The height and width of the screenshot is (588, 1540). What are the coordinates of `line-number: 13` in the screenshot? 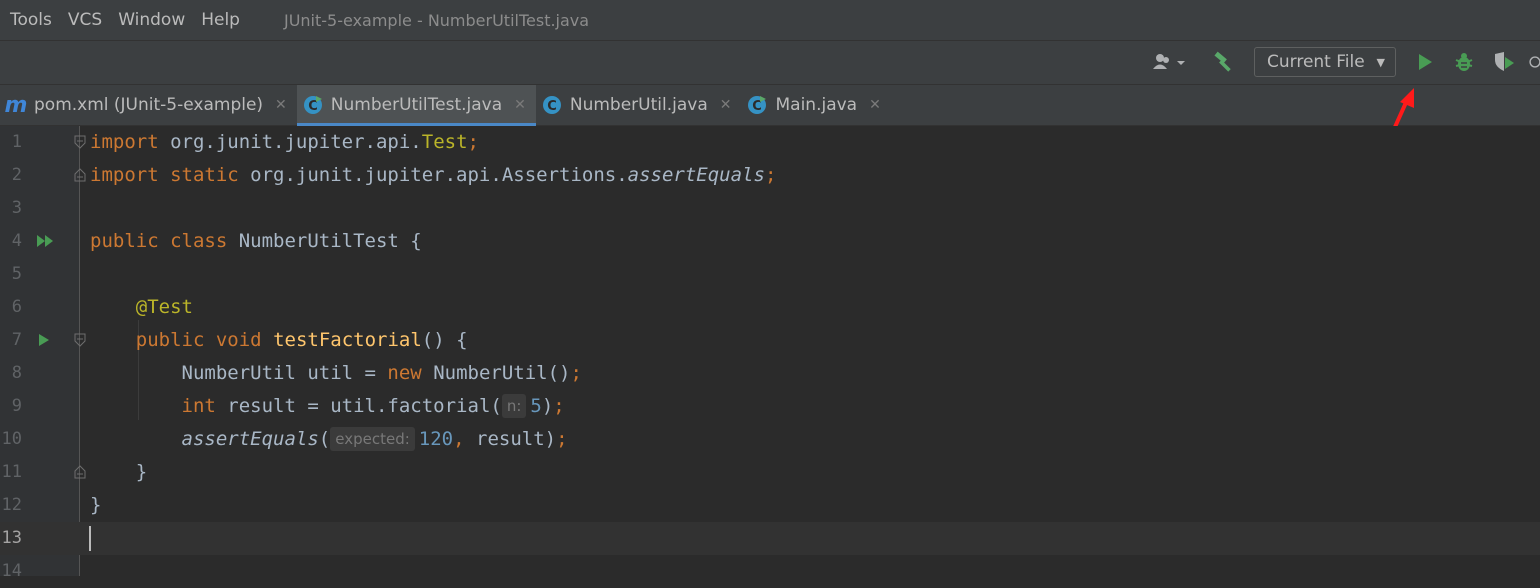 It's located at (11, 538).